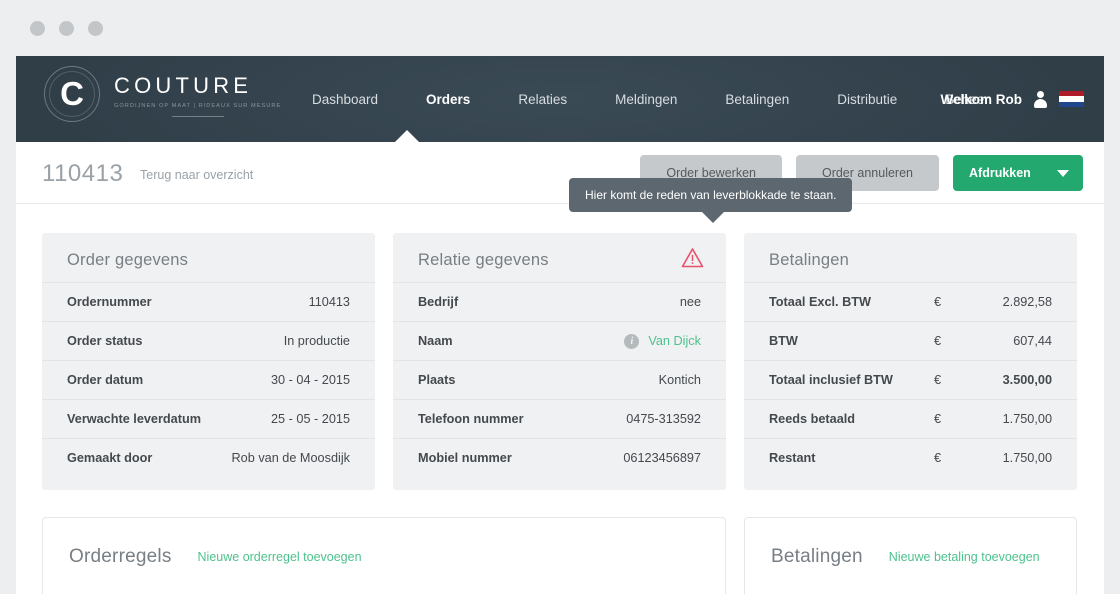 The image size is (1120, 594). I want to click on relation-name-link: Van Dijck, so click(674, 341).